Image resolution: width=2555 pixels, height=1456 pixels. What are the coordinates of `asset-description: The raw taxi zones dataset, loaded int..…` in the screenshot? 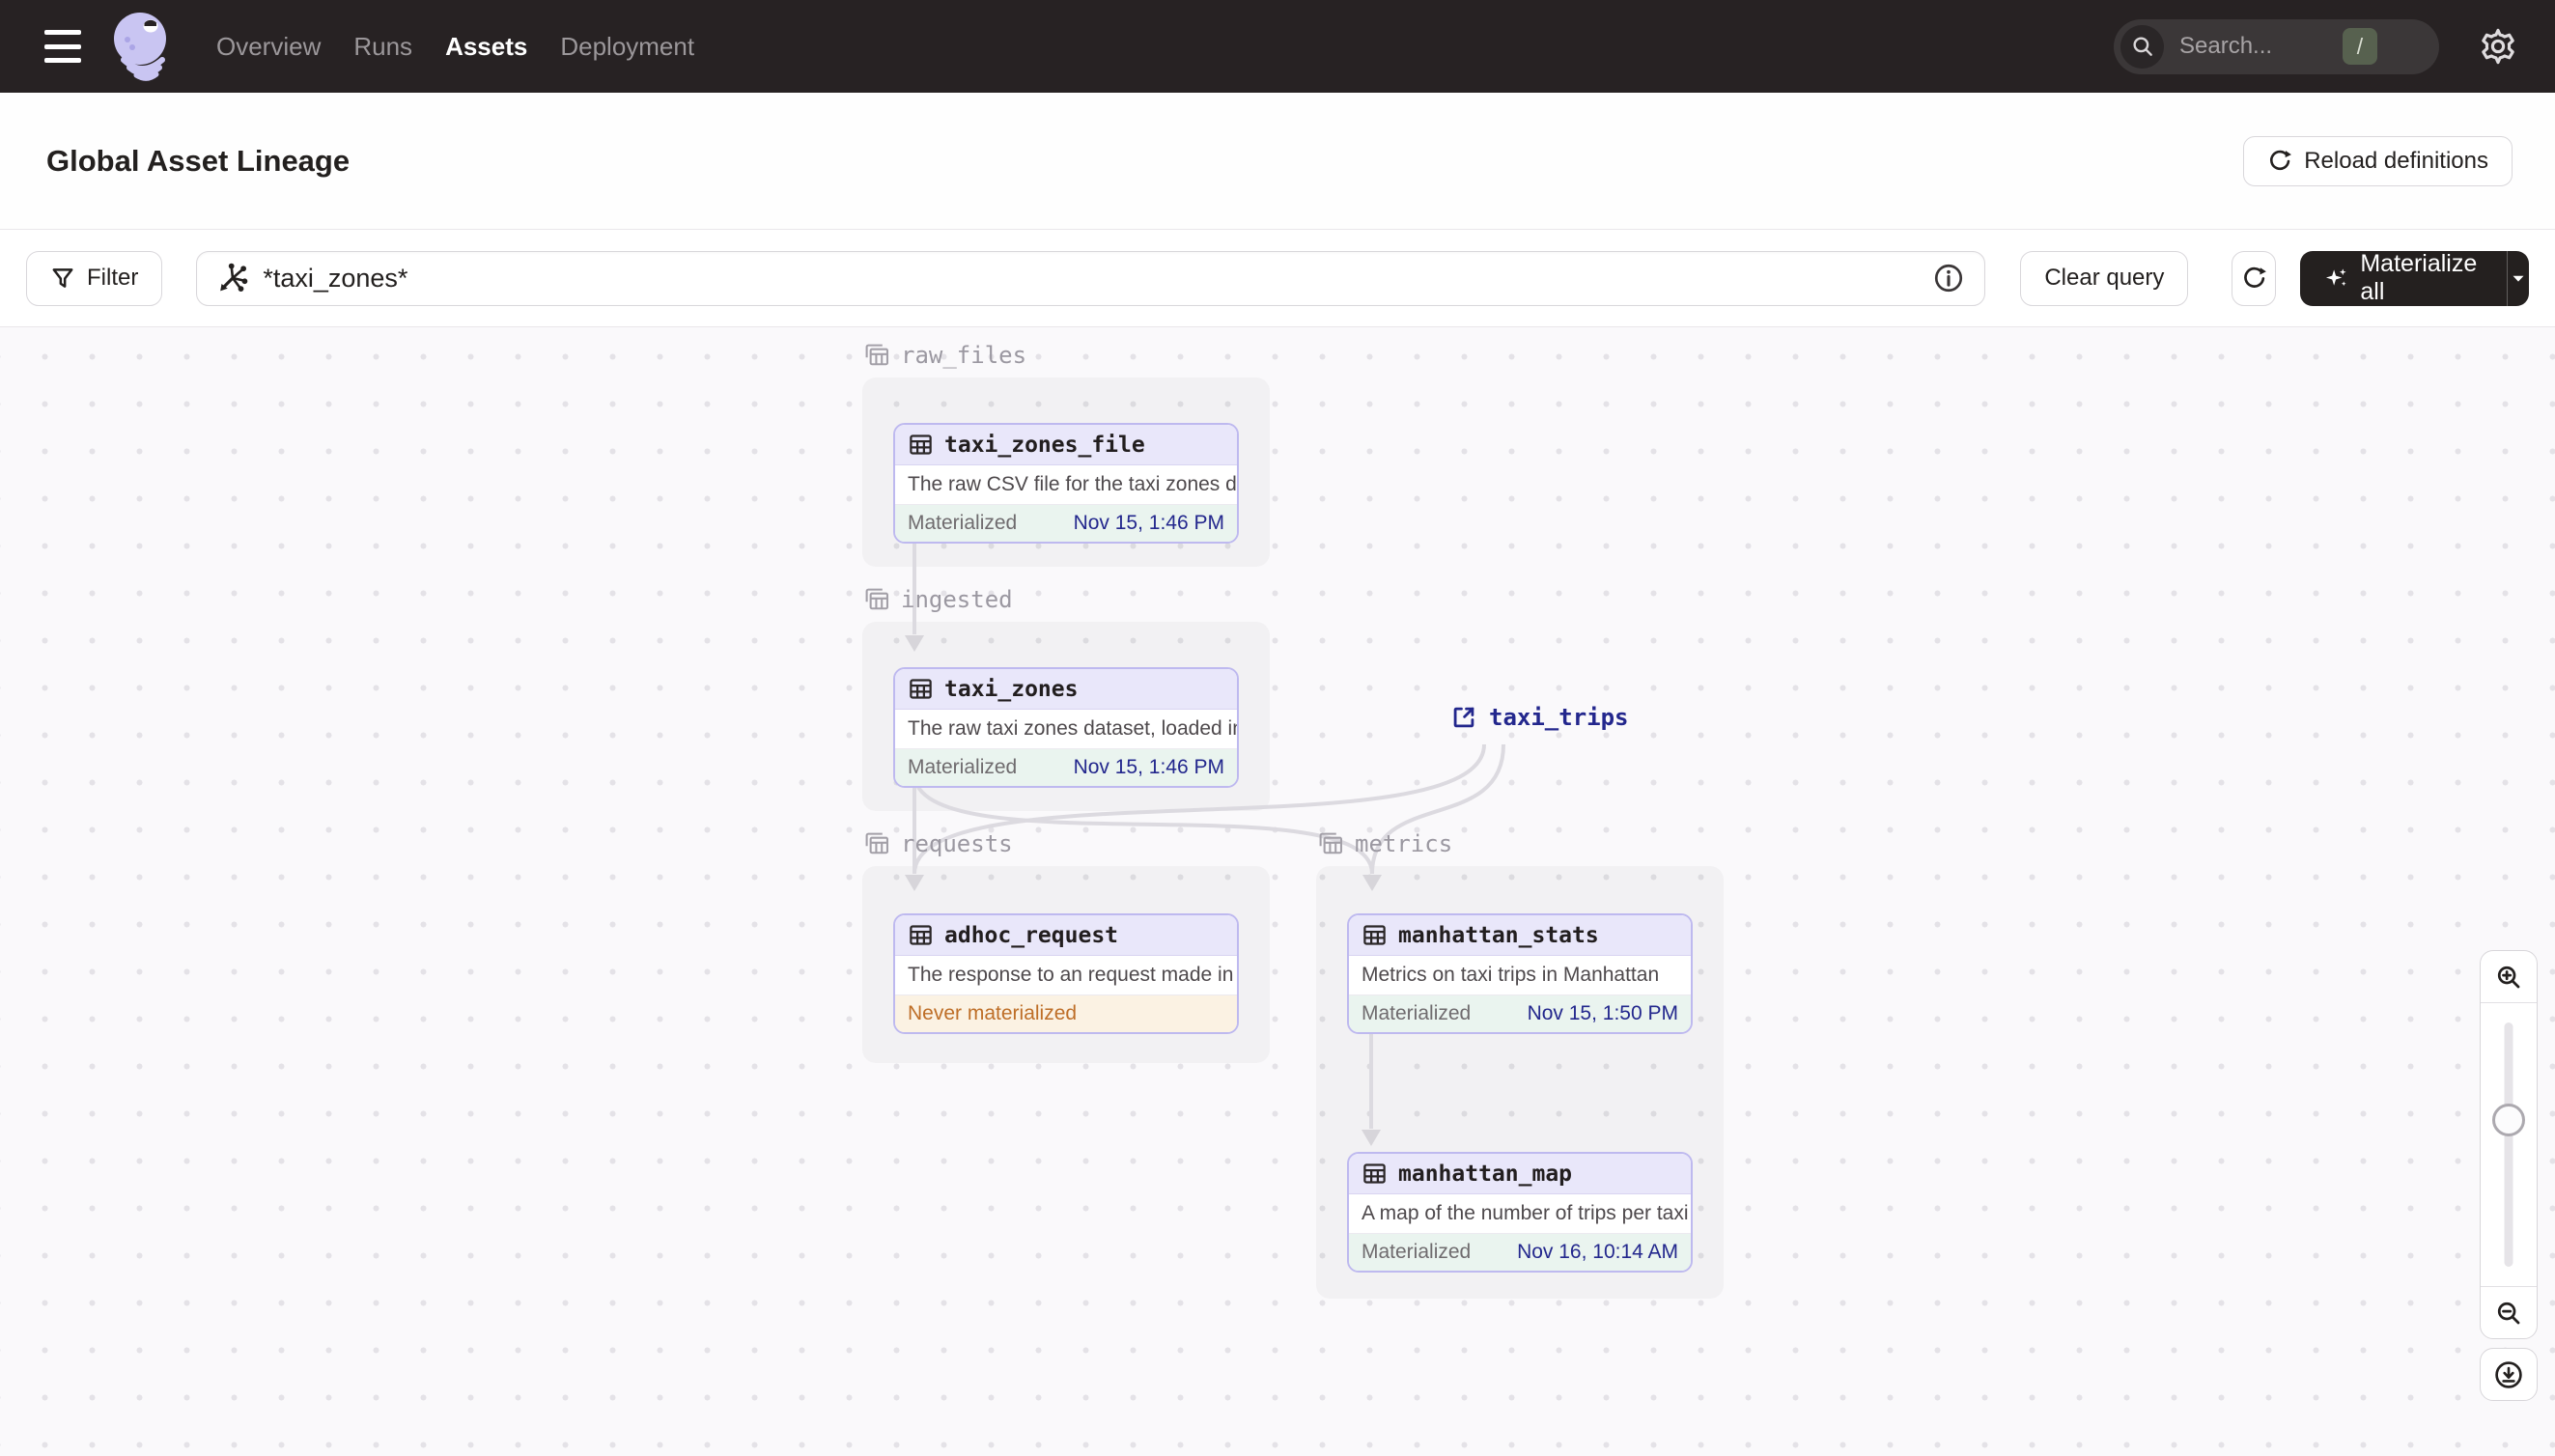 It's located at (1066, 729).